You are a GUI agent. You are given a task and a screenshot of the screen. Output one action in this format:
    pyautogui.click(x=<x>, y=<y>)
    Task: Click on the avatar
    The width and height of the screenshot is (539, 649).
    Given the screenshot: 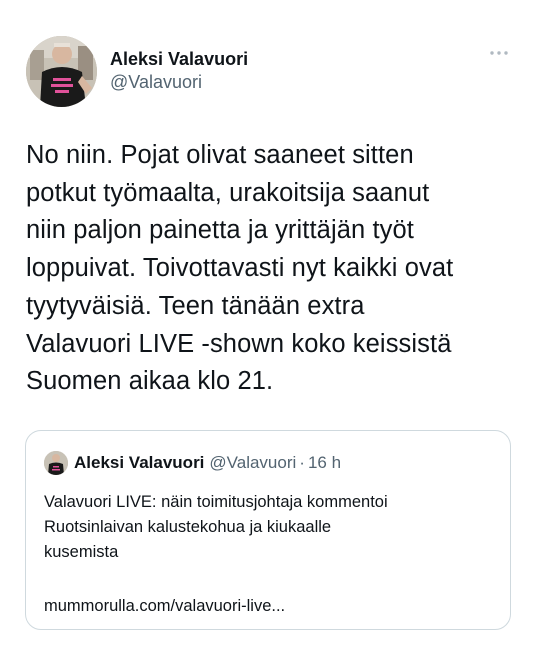 What is the action you would take?
    pyautogui.click(x=61, y=71)
    